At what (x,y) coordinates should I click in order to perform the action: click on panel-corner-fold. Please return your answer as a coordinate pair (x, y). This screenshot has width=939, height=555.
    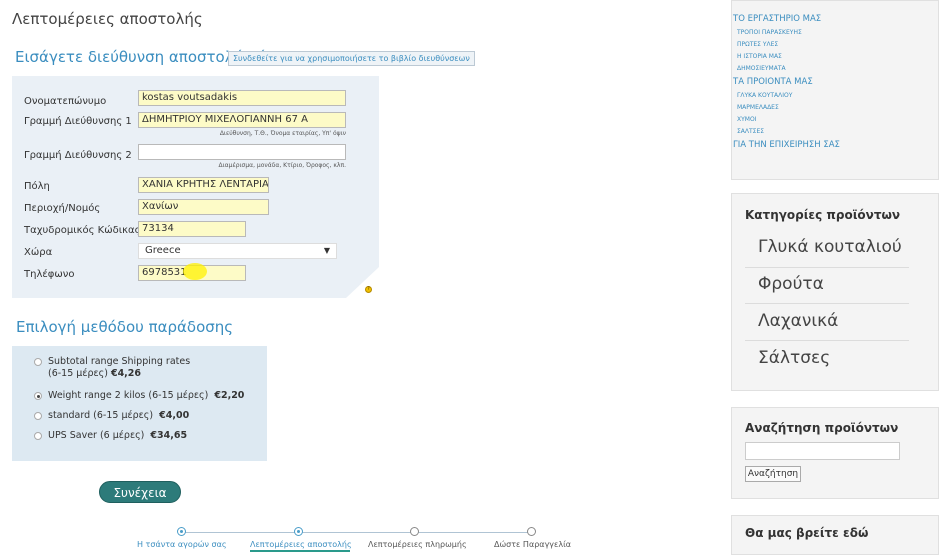
    Looking at the image, I should click on (362, 282).